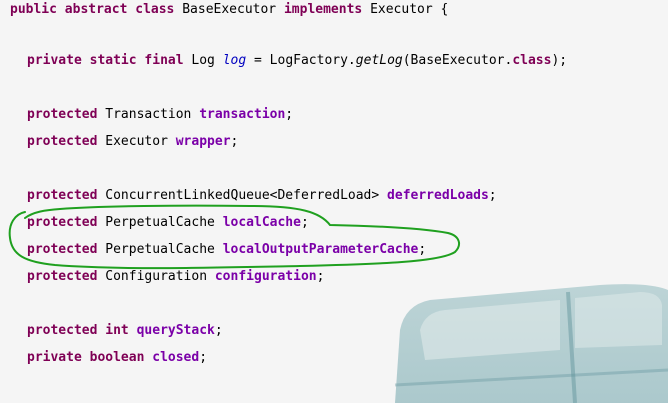 The width and height of the screenshot is (668, 403). I want to click on code-line-wrapper-field: protected Executor wrapper;, so click(133, 141).